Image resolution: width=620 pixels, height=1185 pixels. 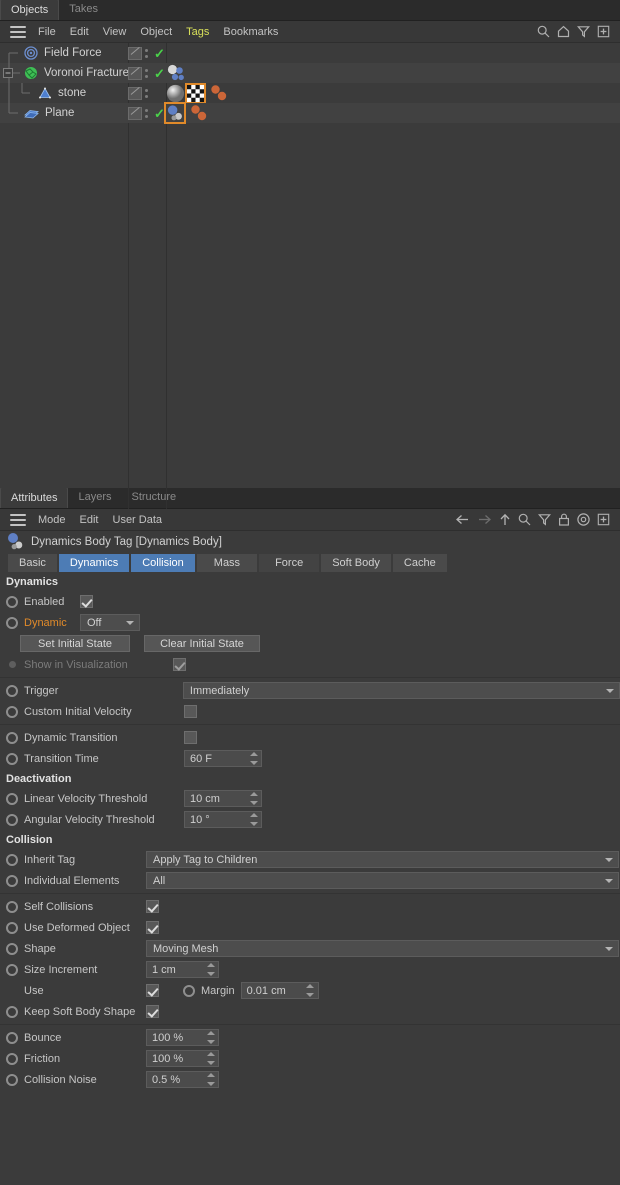 I want to click on dynamic-dropdown: Off, so click(x=110, y=622).